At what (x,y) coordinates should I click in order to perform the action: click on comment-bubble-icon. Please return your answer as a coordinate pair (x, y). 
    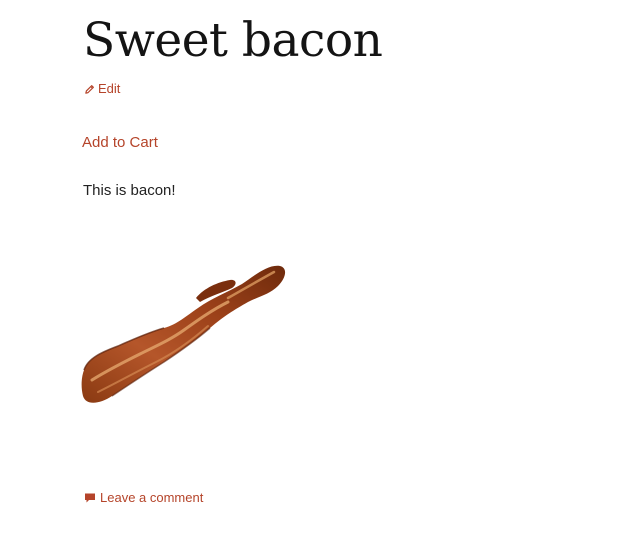
    Looking at the image, I should click on (90, 498).